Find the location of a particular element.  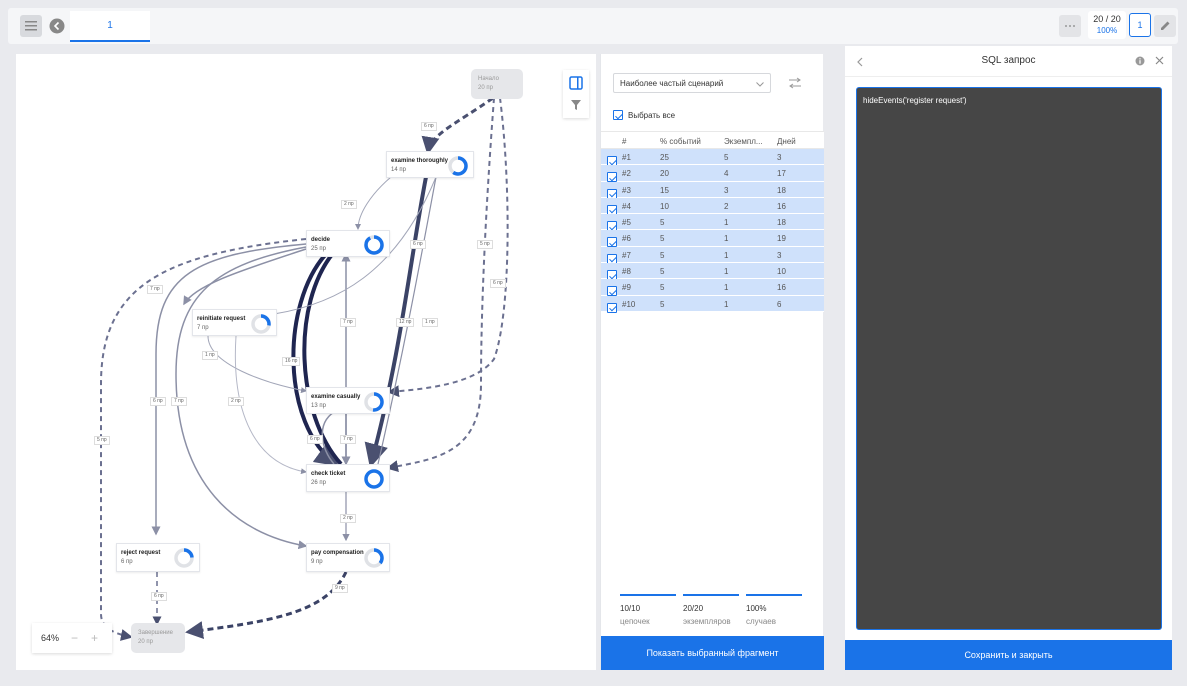

stat-chains: 10/10 цепочек is located at coordinates (648, 610).